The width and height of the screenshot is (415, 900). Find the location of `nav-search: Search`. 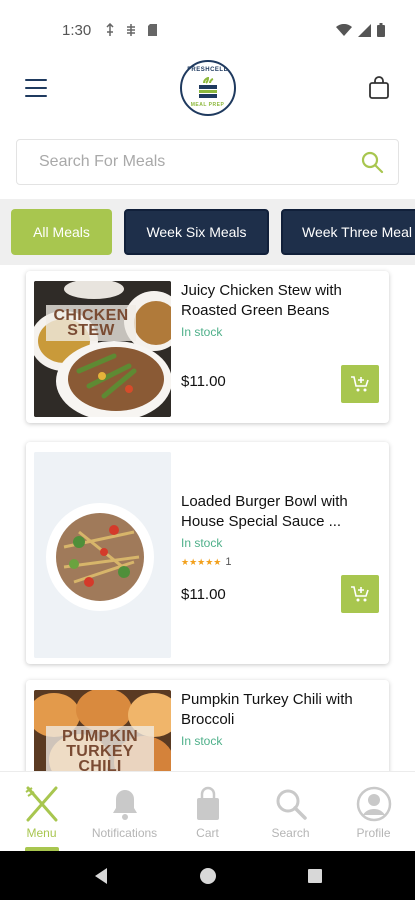

nav-search: Search is located at coordinates (290, 811).